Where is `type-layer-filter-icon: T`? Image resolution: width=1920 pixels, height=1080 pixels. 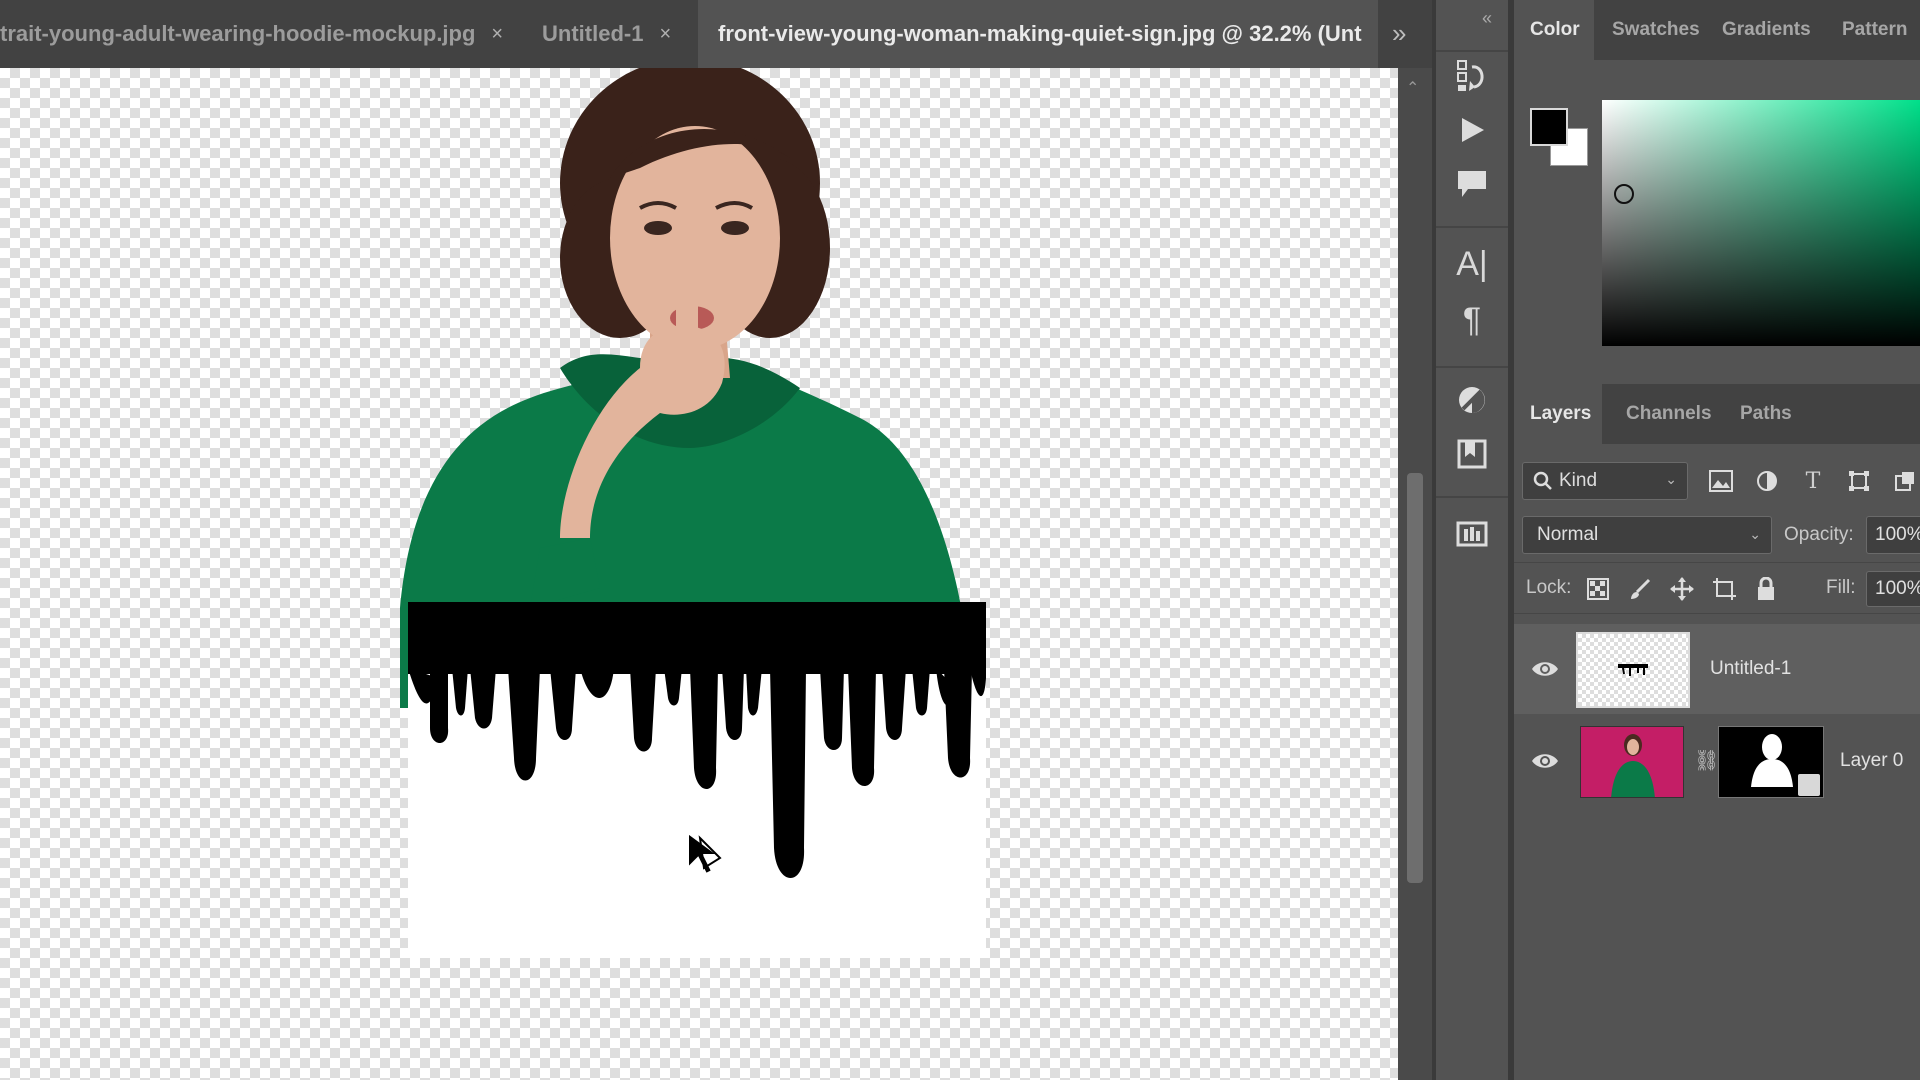
type-layer-filter-icon: T is located at coordinates (1813, 481).